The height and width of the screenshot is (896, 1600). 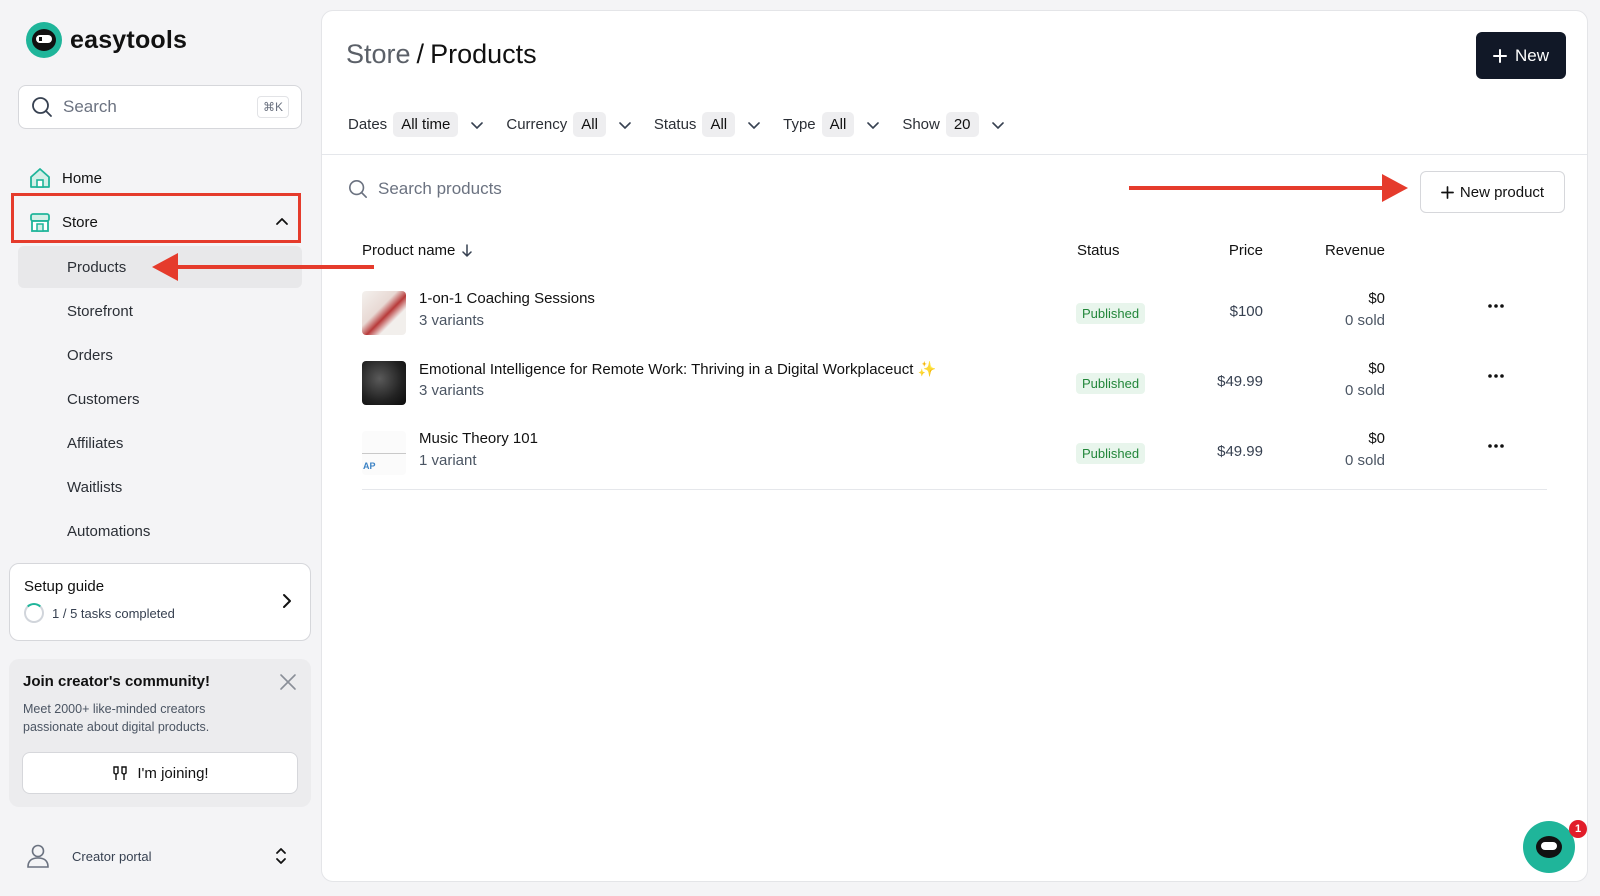 What do you see at coordinates (1354, 250) in the screenshot?
I see `column-revenue: Revenue` at bounding box center [1354, 250].